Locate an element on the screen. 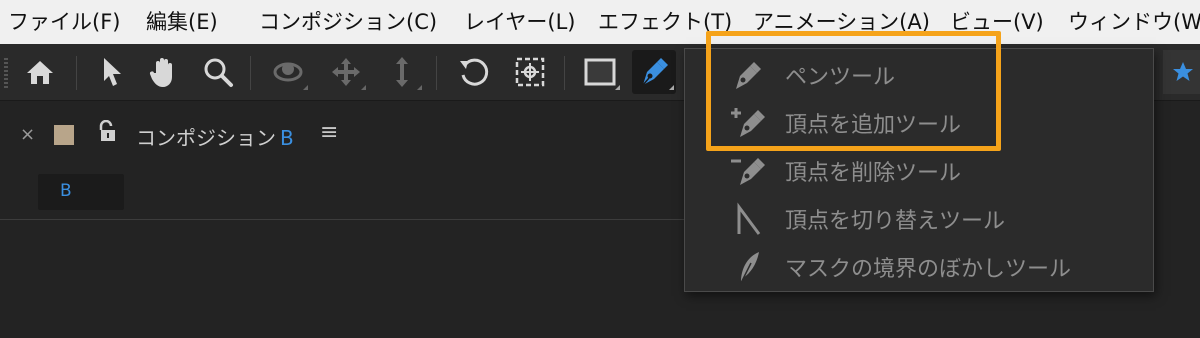 The width and height of the screenshot is (1200, 338). dolly-camera-icon is located at coordinates (402, 72).